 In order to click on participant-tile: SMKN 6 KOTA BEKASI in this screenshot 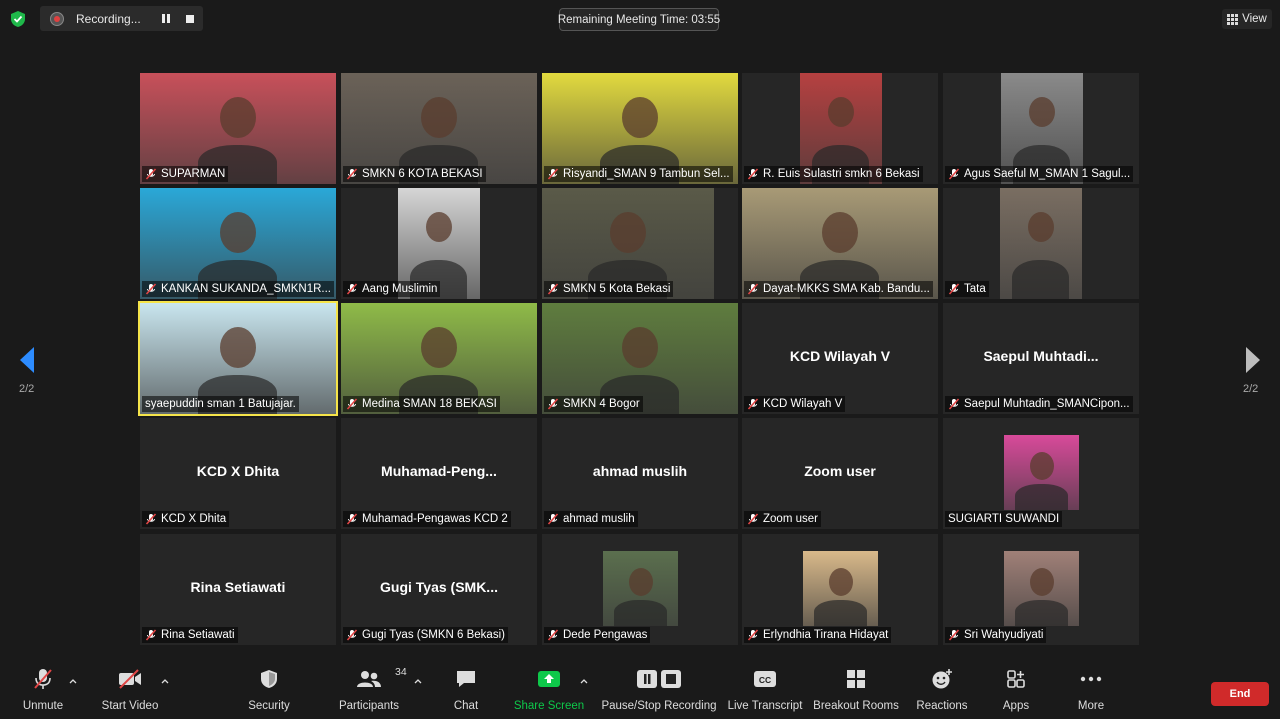, I will do `click(439, 128)`.